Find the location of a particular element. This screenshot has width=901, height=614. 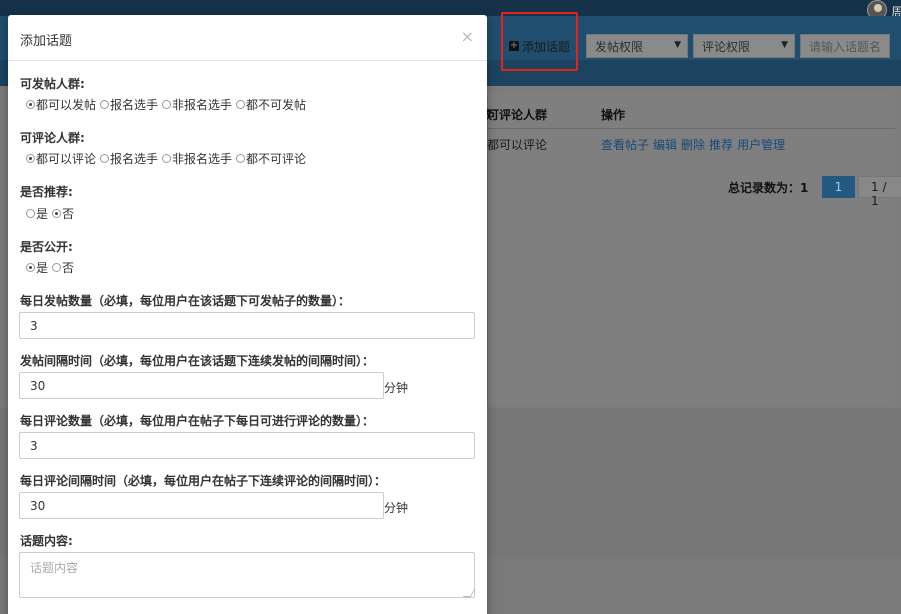

comment-group-option-unregistered: 非报名选手 is located at coordinates (196, 158).